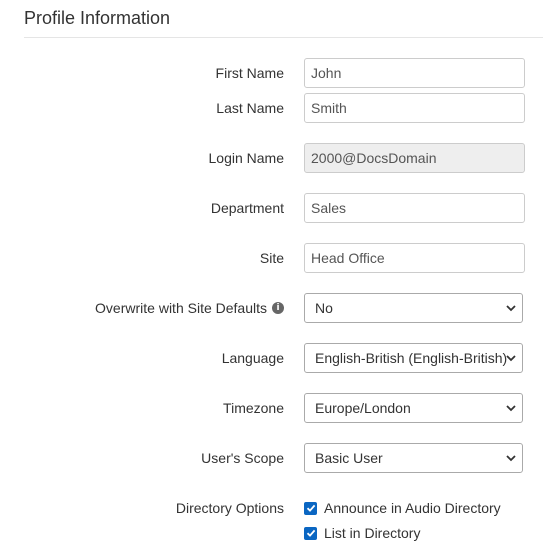 Image resolution: width=543 pixels, height=552 pixels. Describe the element at coordinates (414, 73) in the screenshot. I see `first-name-input: John` at that location.